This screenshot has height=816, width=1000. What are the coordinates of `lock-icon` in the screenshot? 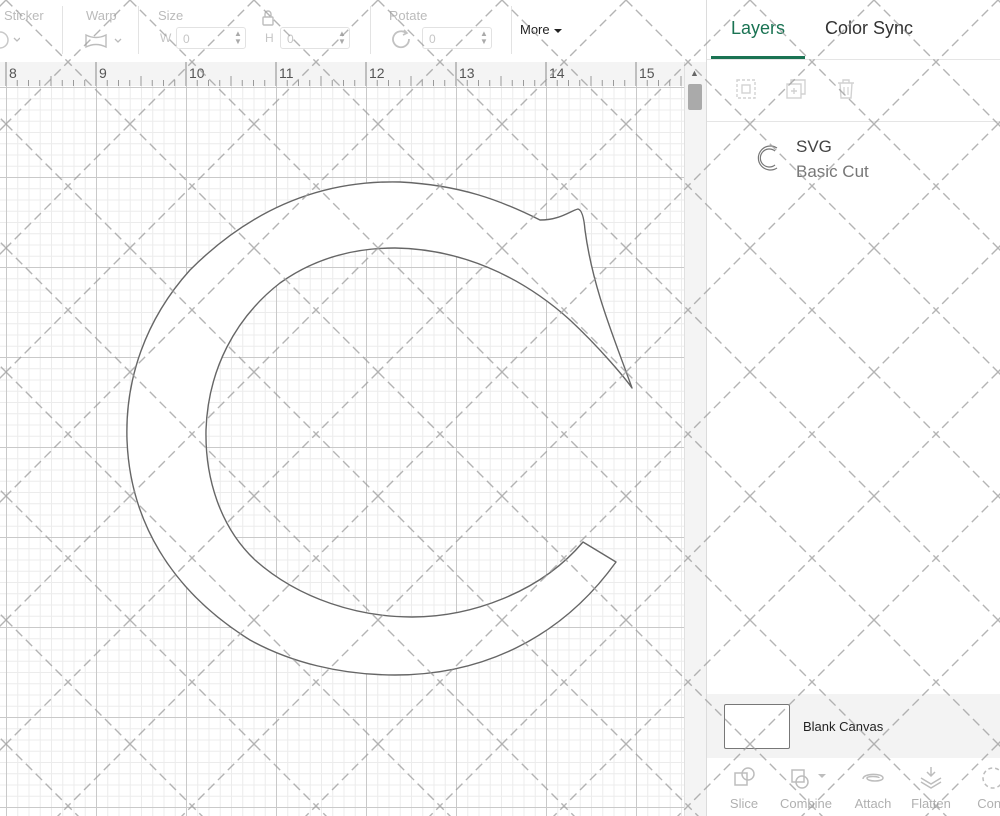 It's located at (268, 20).